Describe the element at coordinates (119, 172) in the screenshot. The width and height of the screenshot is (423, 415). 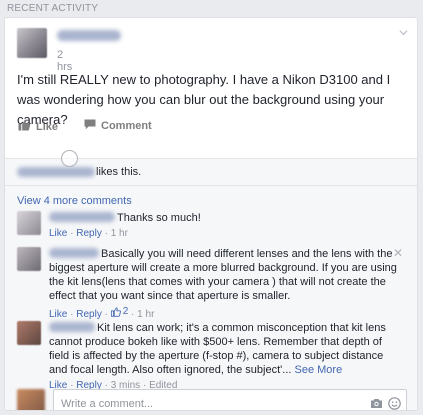
I see `likes-suffix: likes this.` at that location.